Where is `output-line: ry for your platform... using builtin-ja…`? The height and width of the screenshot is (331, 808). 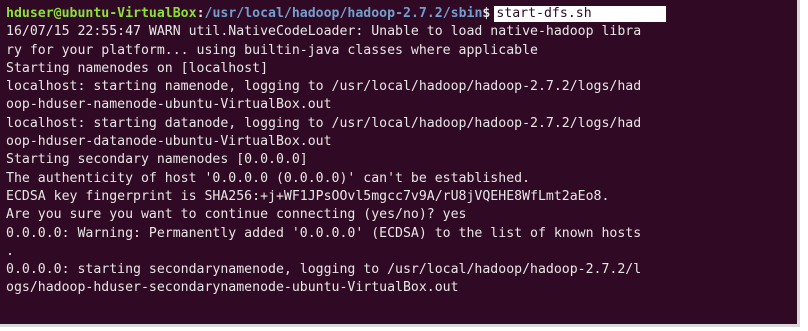 output-line: ry for your platform... using builtin-ja… is located at coordinates (272, 50).